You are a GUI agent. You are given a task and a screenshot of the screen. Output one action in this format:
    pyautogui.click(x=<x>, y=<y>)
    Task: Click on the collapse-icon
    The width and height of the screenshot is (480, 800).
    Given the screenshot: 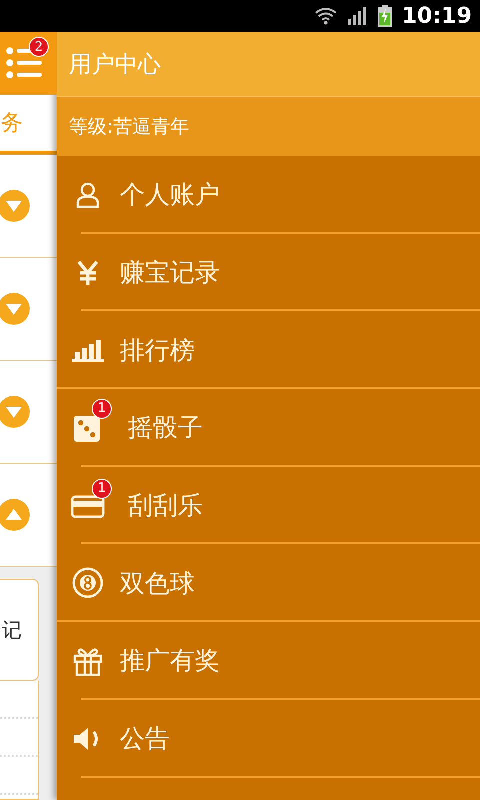 What is the action you would take?
    pyautogui.click(x=15, y=515)
    